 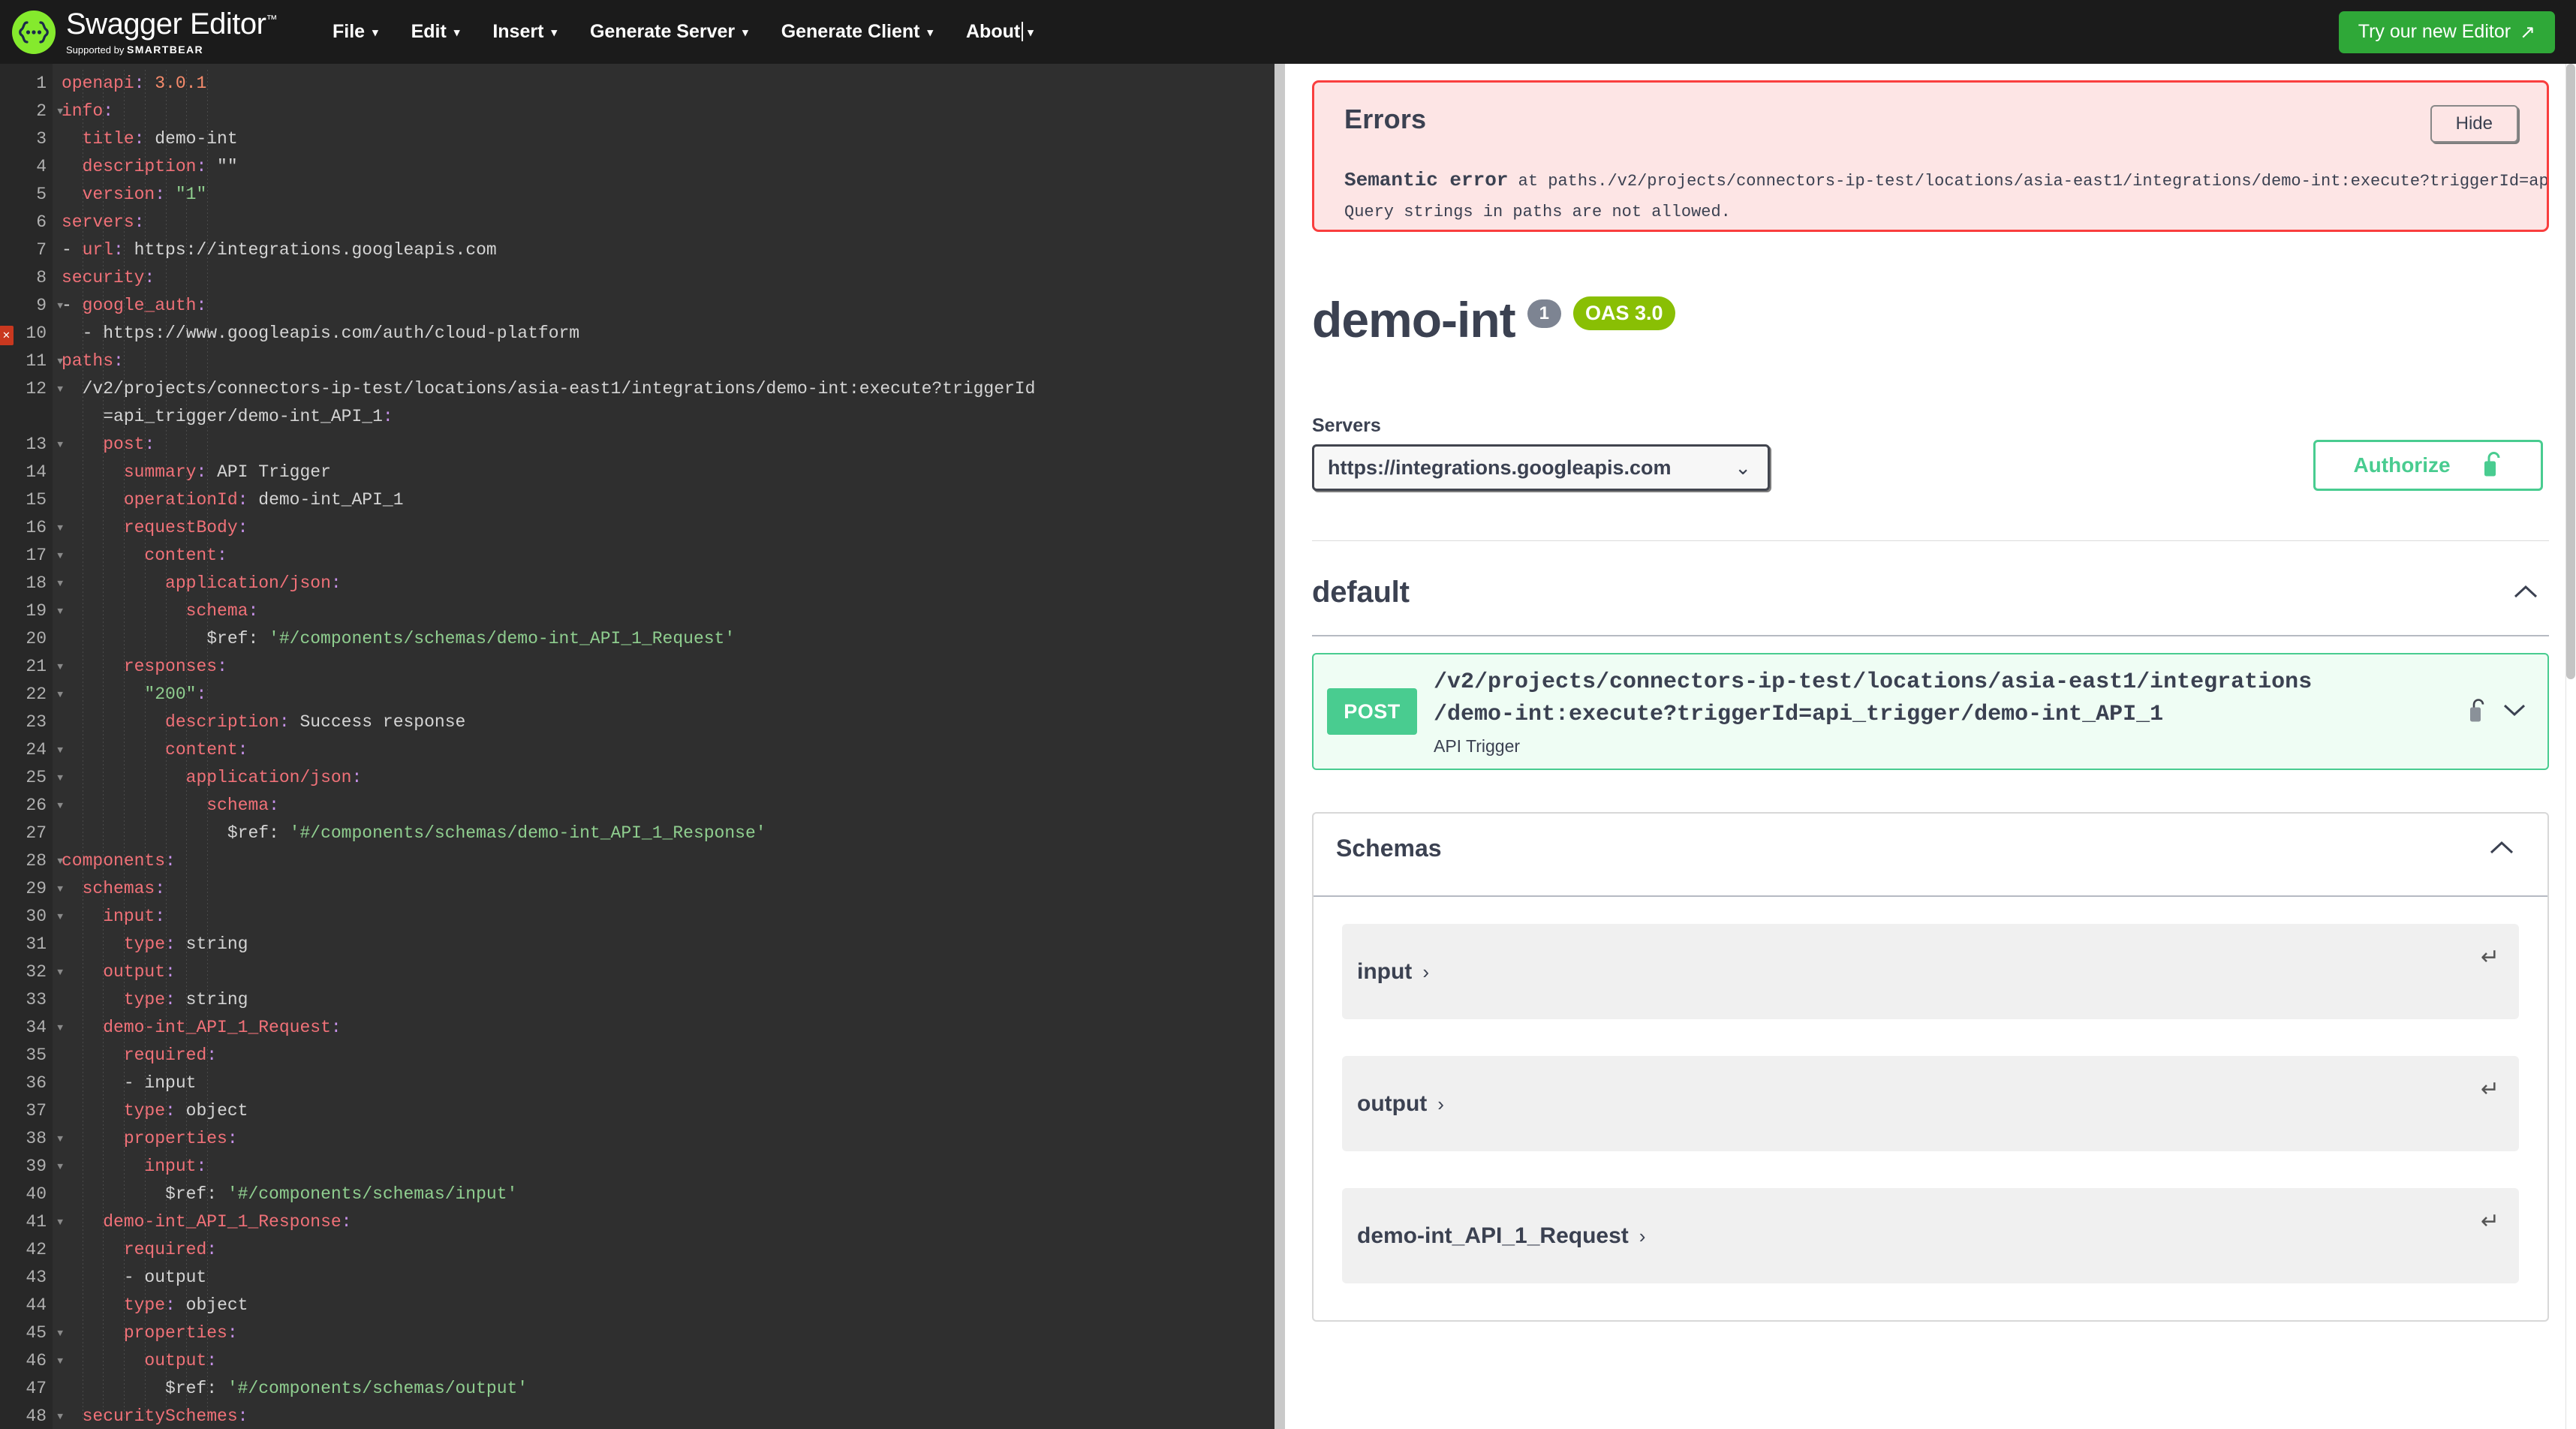 I want to click on editor-line-number: 38 ▼, so click(x=31, y=1139).